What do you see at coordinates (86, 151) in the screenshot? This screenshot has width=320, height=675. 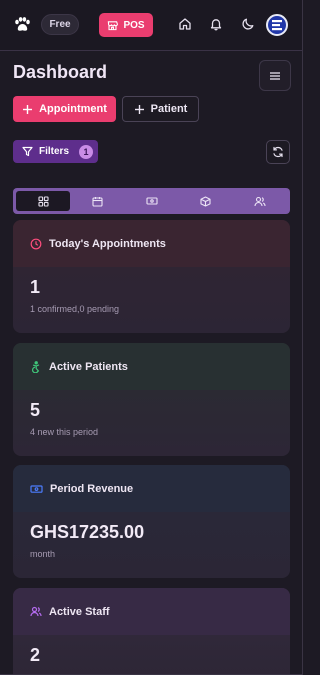 I see `filters-count-badge: 1` at bounding box center [86, 151].